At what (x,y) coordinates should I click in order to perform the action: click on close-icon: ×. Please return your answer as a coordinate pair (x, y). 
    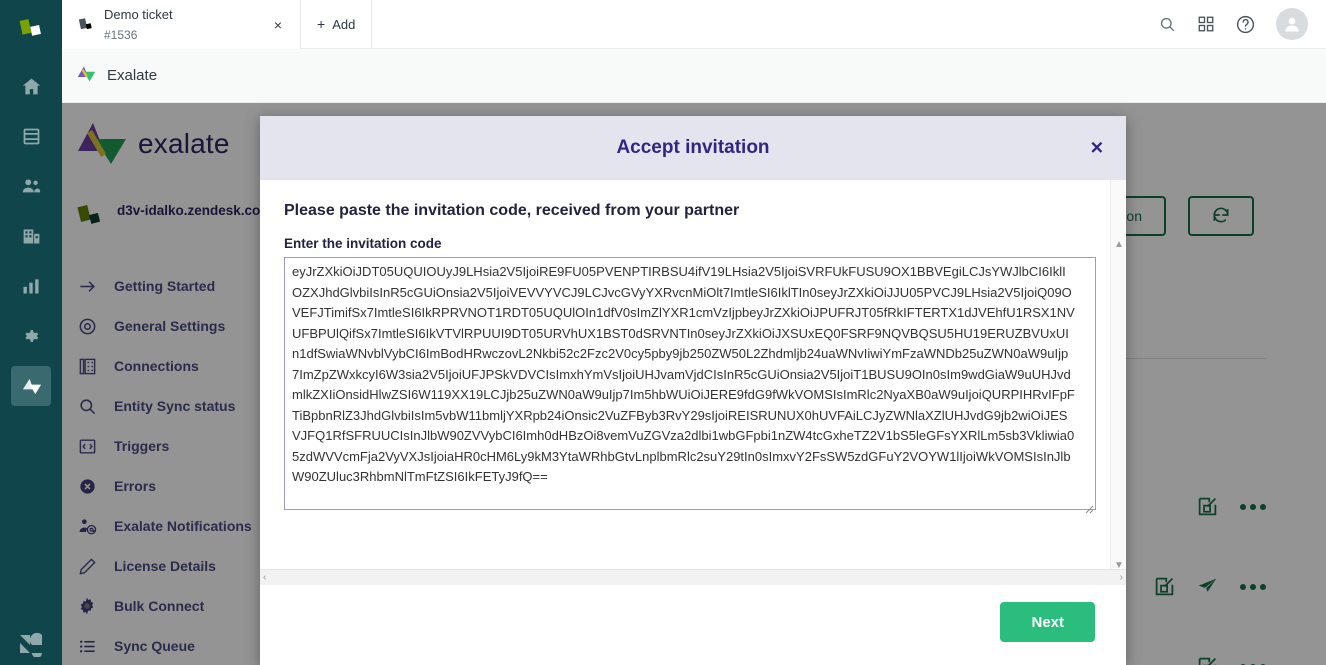
    Looking at the image, I should click on (278, 25).